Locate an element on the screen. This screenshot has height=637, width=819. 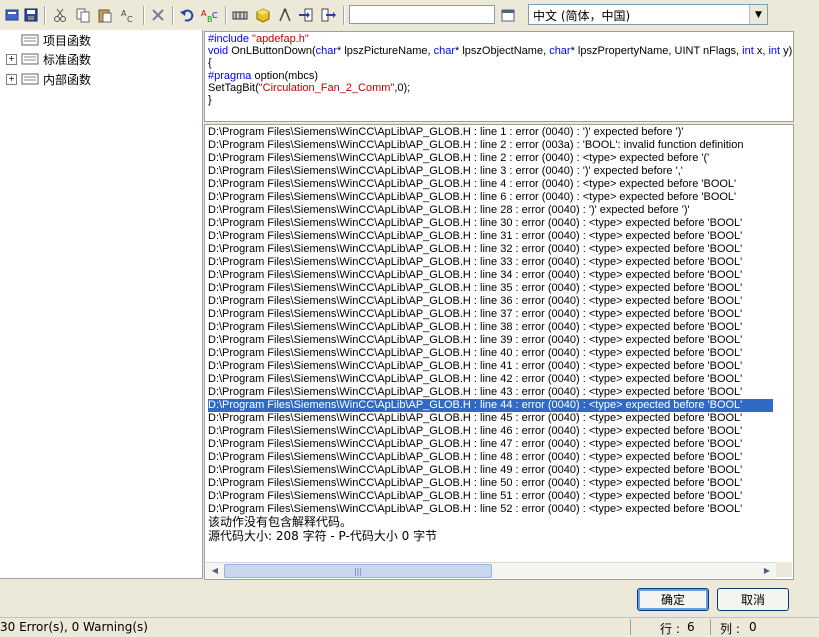
tree-item-internal-functions: + 内部函数 is located at coordinates (48, 79).